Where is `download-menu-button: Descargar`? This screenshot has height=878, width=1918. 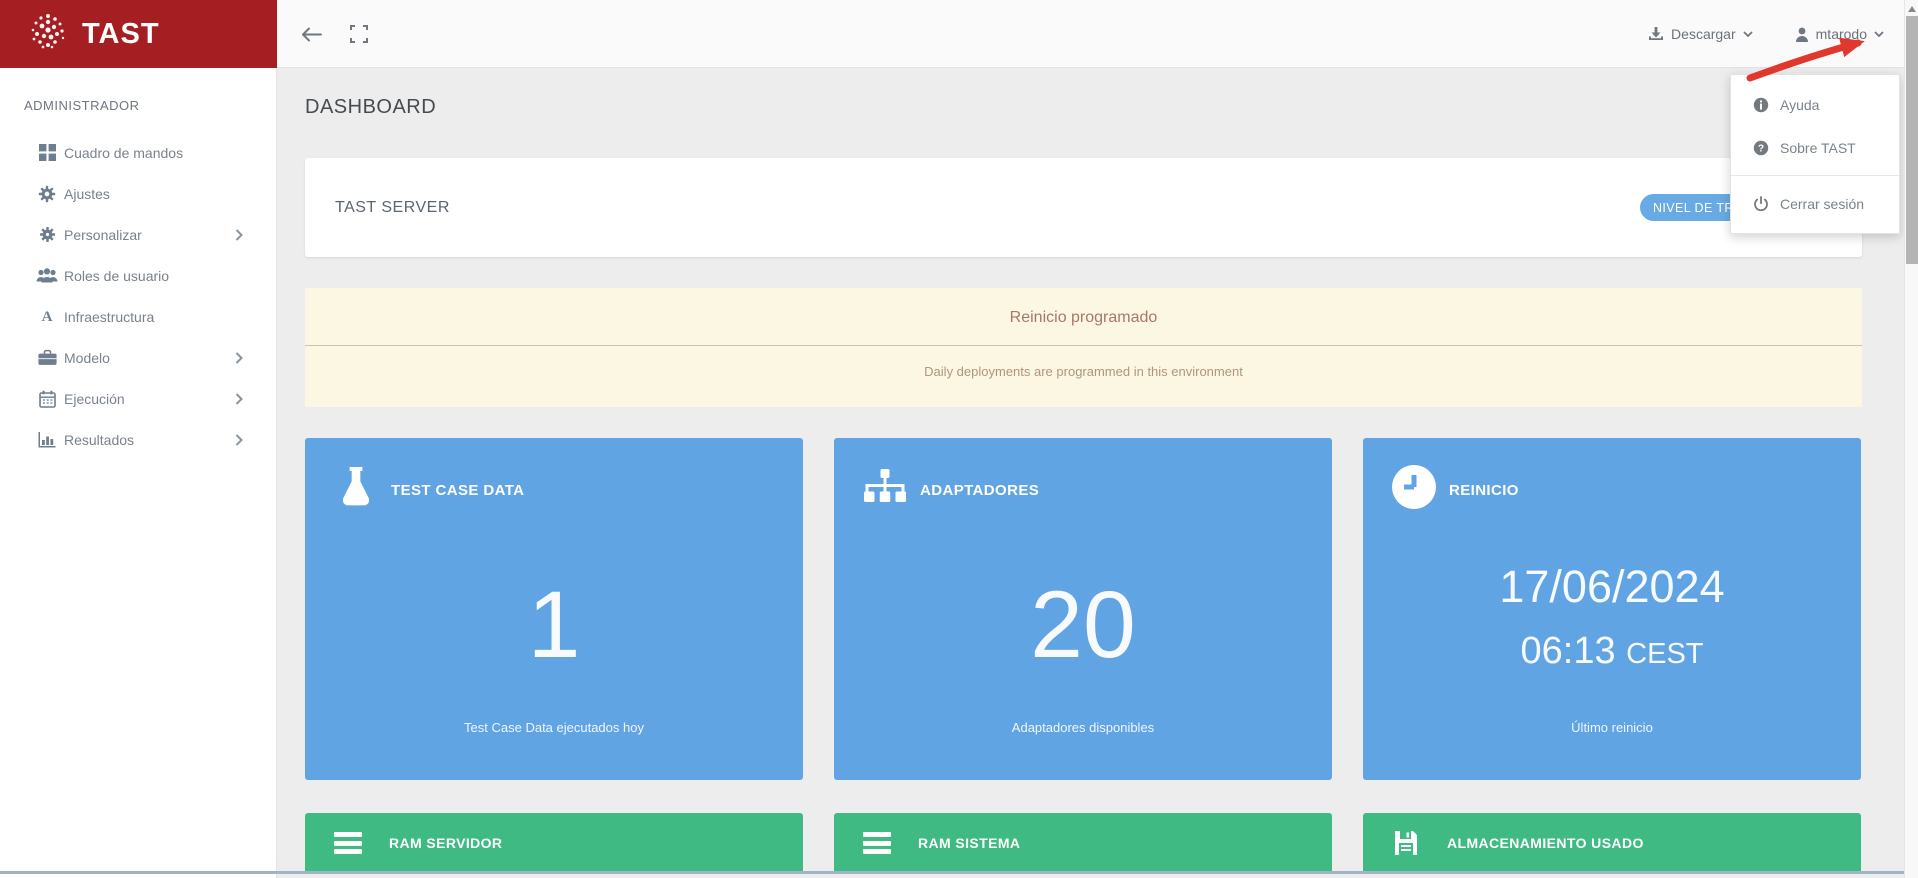 download-menu-button: Descargar is located at coordinates (1700, 34).